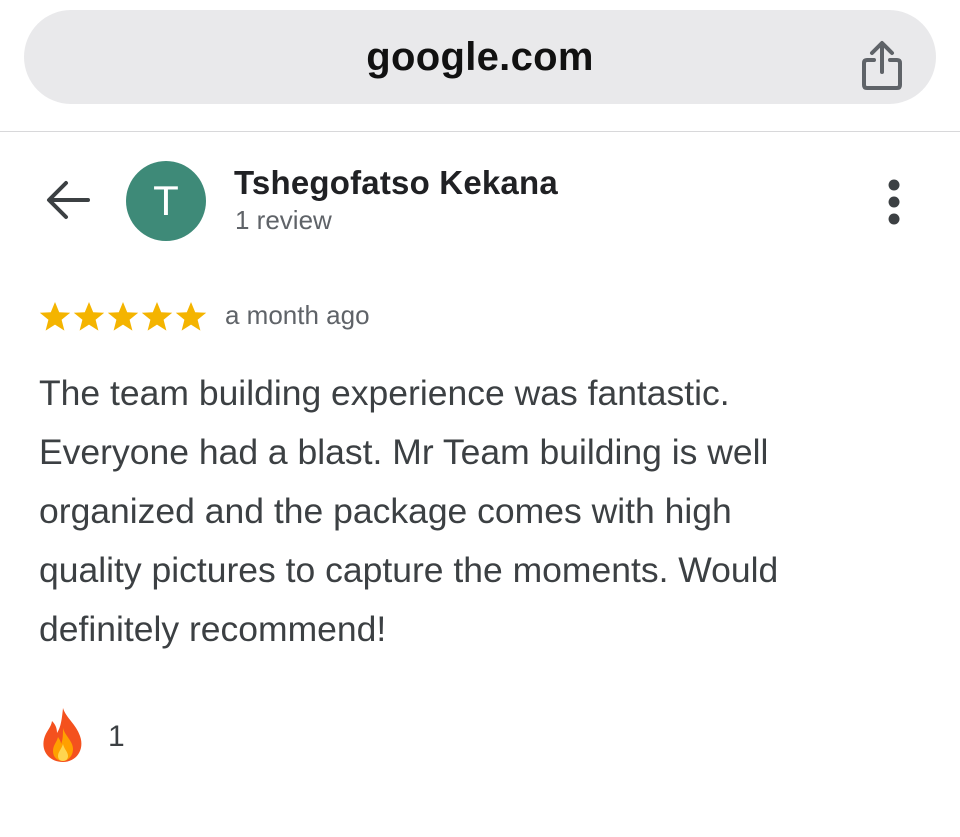  Describe the element at coordinates (166, 201) in the screenshot. I see `avatar: T` at that location.